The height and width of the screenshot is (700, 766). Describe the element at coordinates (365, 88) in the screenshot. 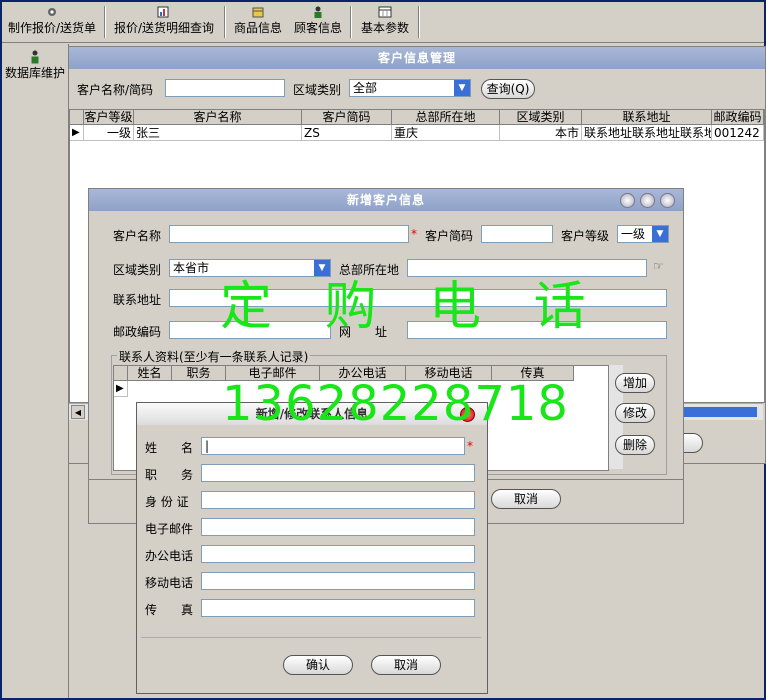

I see `region-select-value: 全部` at that location.